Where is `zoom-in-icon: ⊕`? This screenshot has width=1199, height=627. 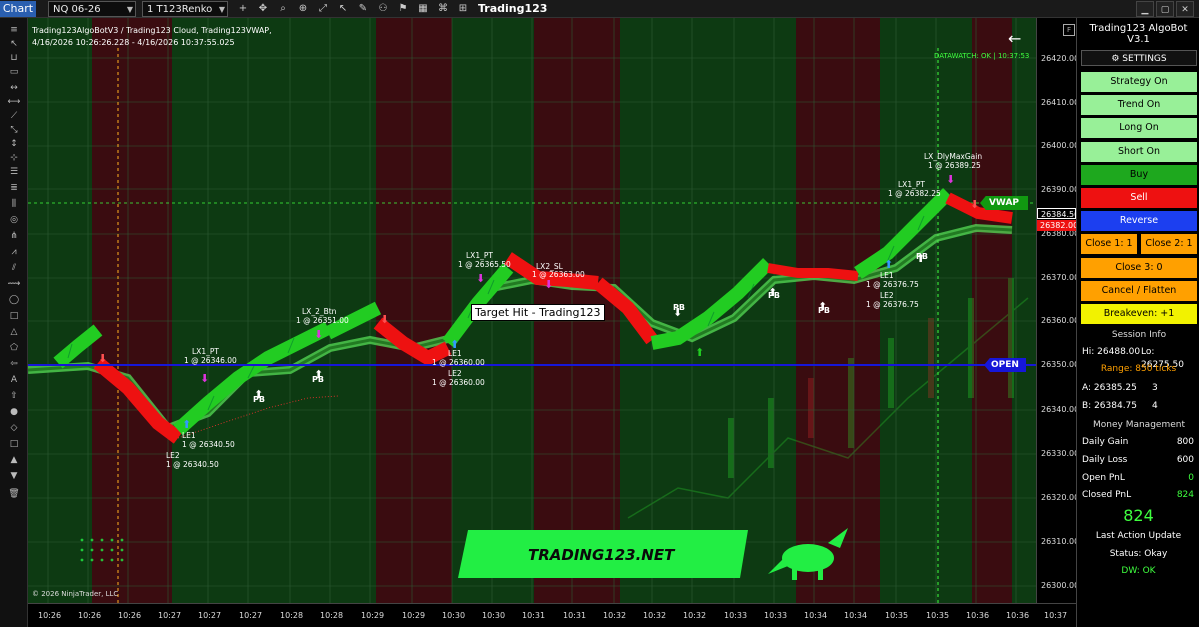
zoom-in-icon: ⊕ is located at coordinates (303, 9).